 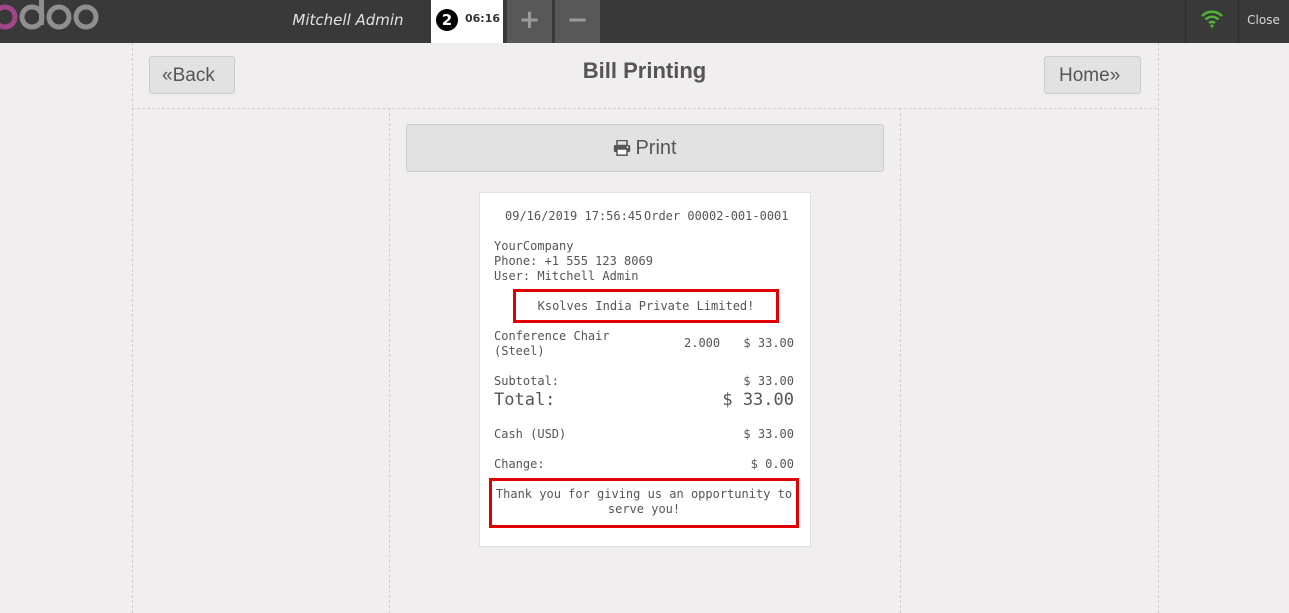 I want to click on minus-icon: −, so click(x=577, y=20).